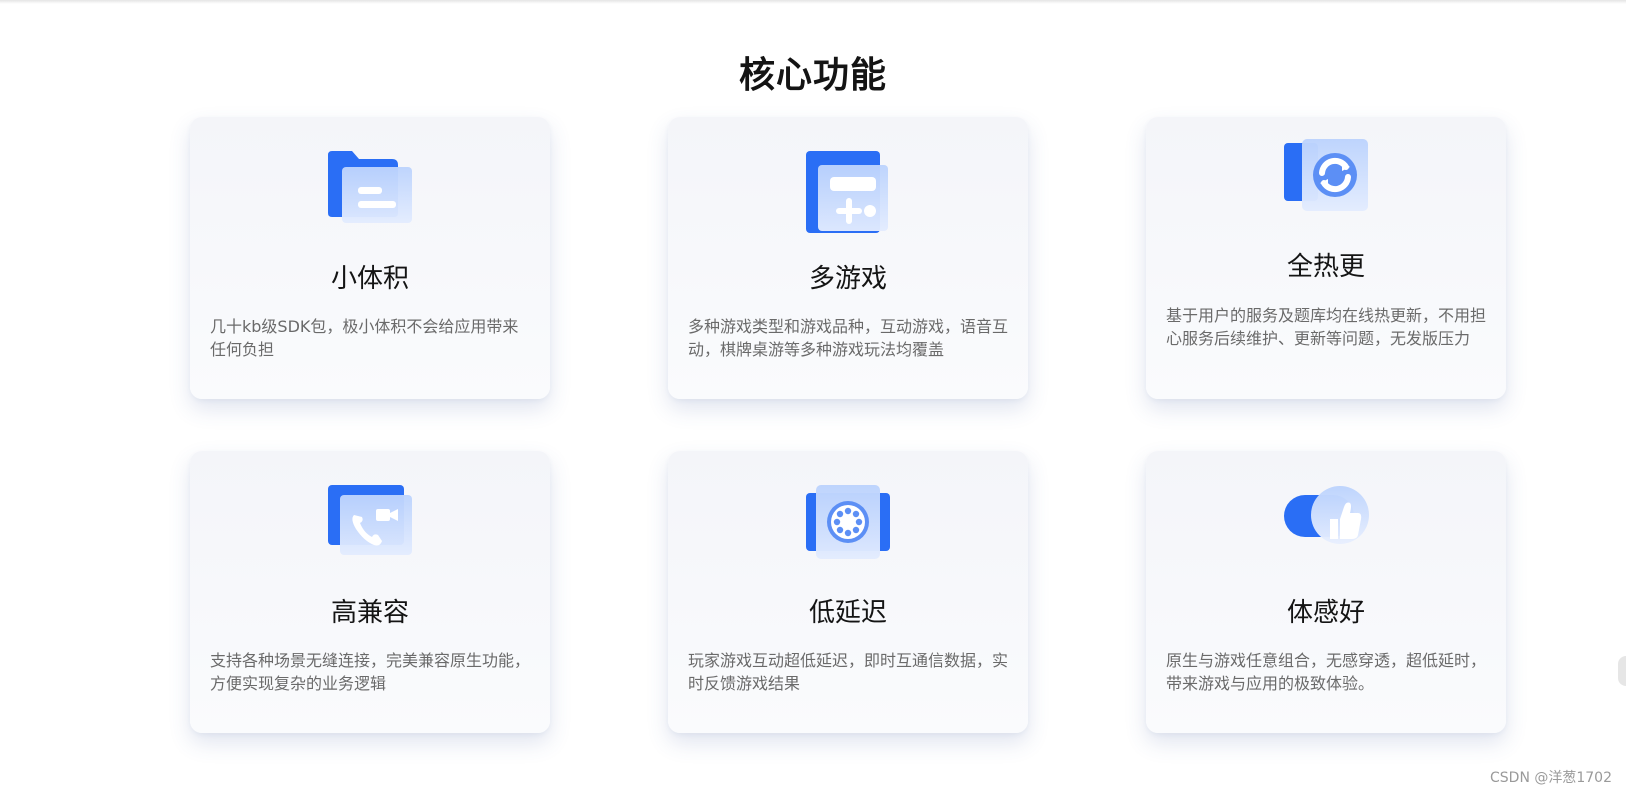  What do you see at coordinates (369, 613) in the screenshot?
I see `card-title: 高兼容` at bounding box center [369, 613].